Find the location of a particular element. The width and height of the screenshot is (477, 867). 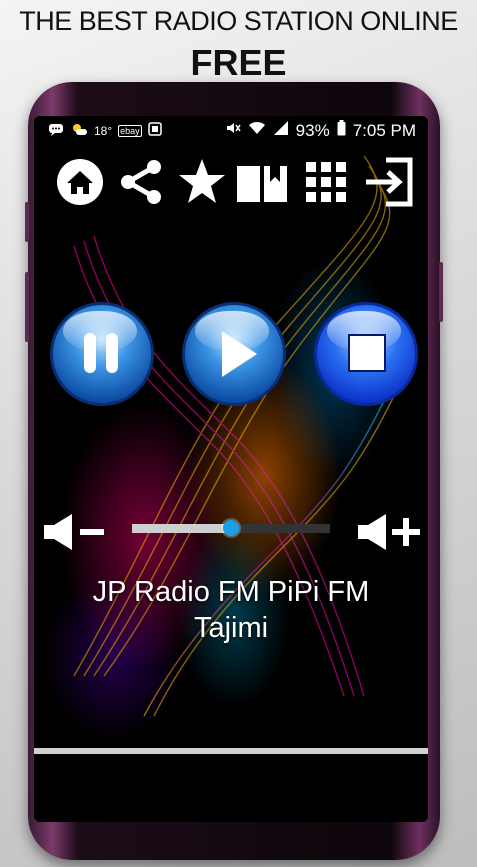

clock: 7:05 PM is located at coordinates (384, 130).